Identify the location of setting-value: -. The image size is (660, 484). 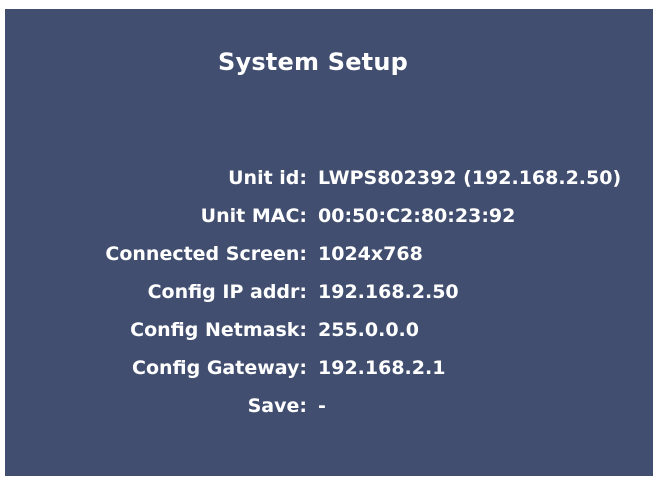
(322, 406).